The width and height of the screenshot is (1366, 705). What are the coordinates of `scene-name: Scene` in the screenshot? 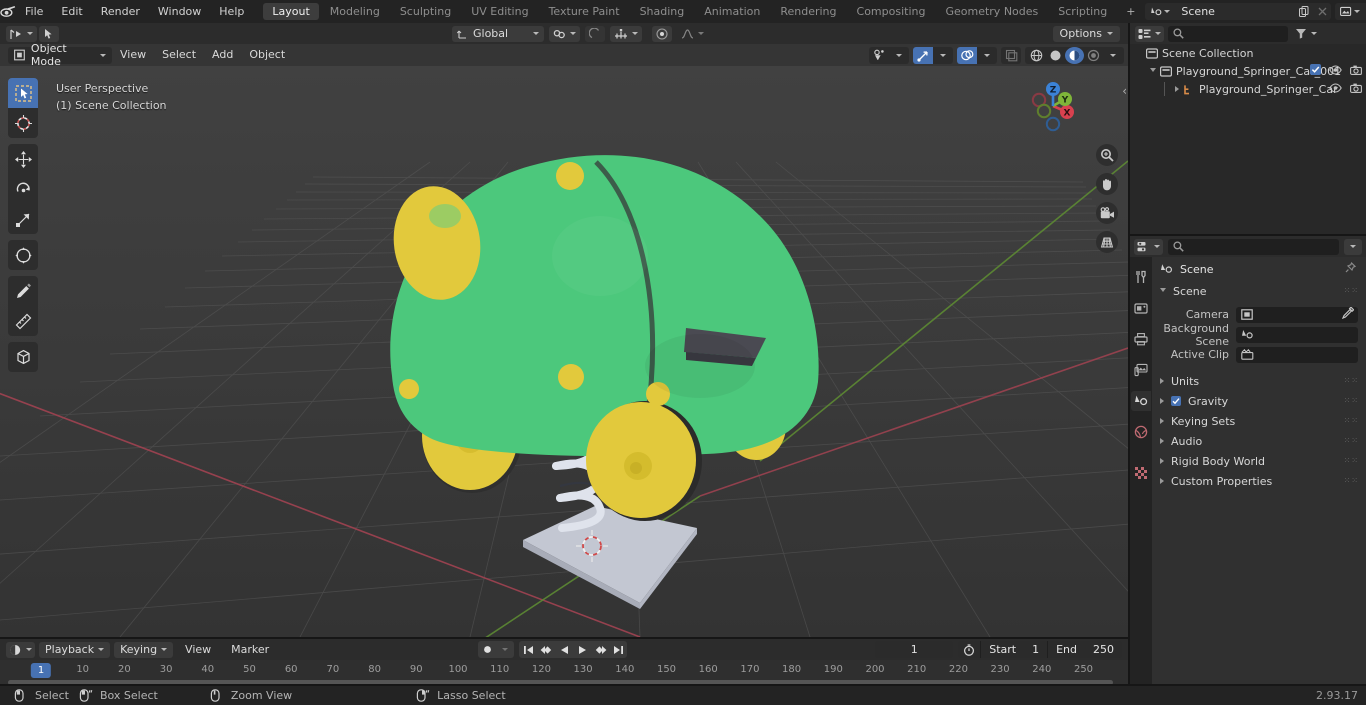 It's located at (1235, 11).